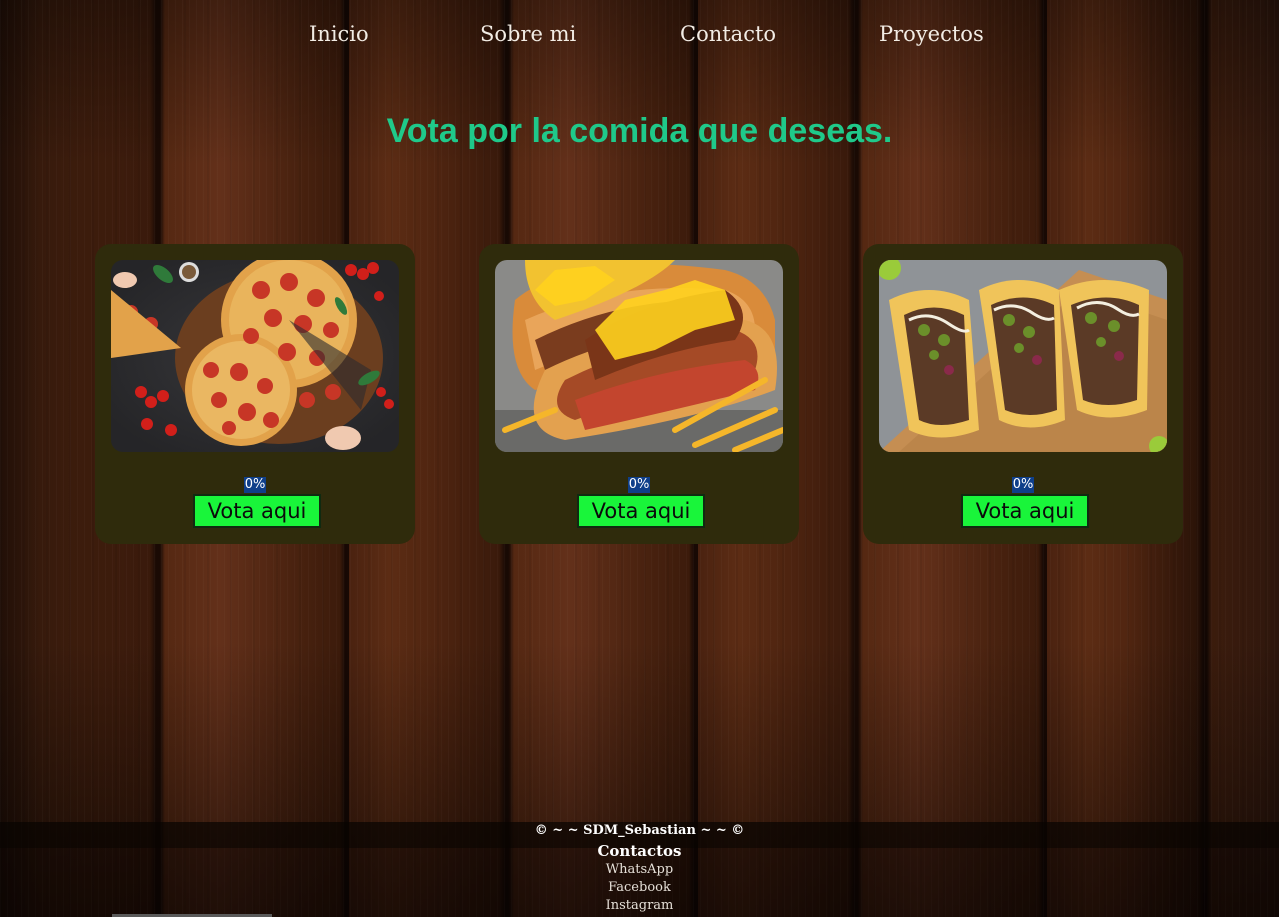  Describe the element at coordinates (931, 34) in the screenshot. I see `nav-link-proyectos: Proyectos` at that location.